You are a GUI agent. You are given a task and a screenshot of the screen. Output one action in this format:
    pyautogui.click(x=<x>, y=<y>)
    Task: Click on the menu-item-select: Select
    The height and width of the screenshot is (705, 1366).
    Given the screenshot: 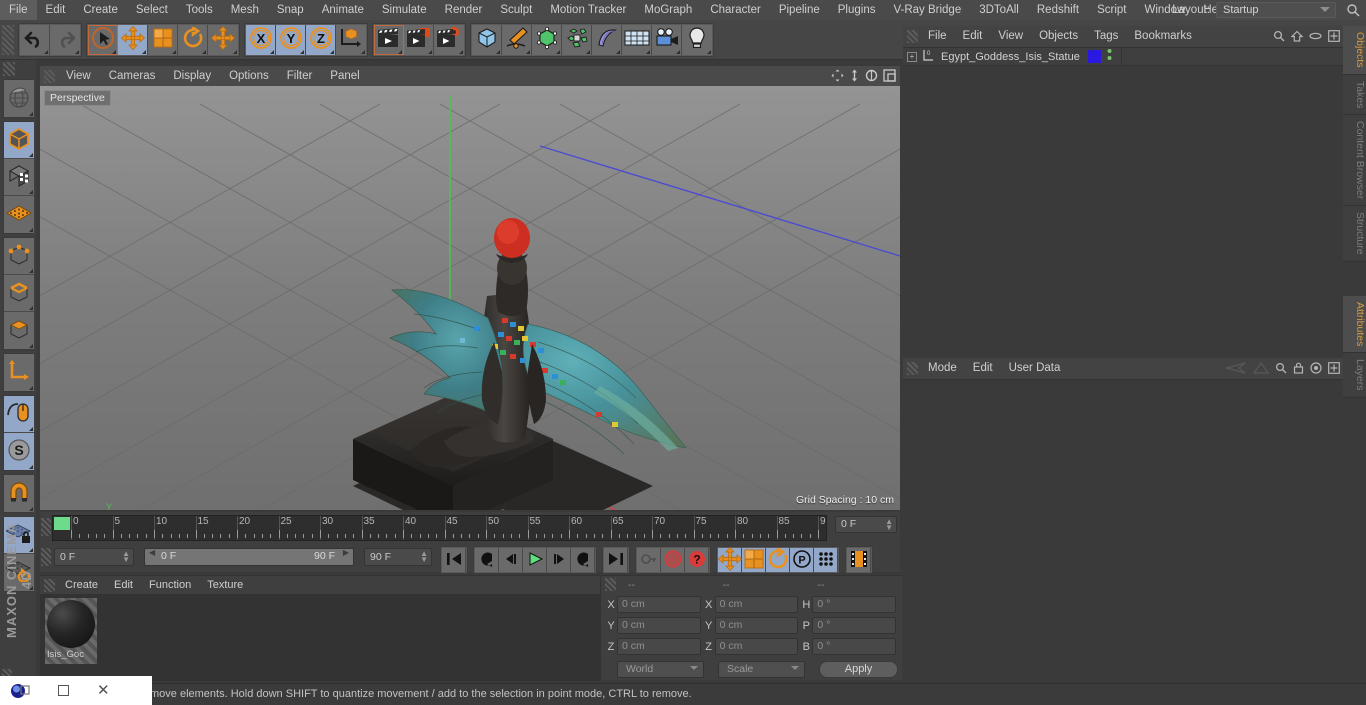 What is the action you would take?
    pyautogui.click(x=152, y=10)
    